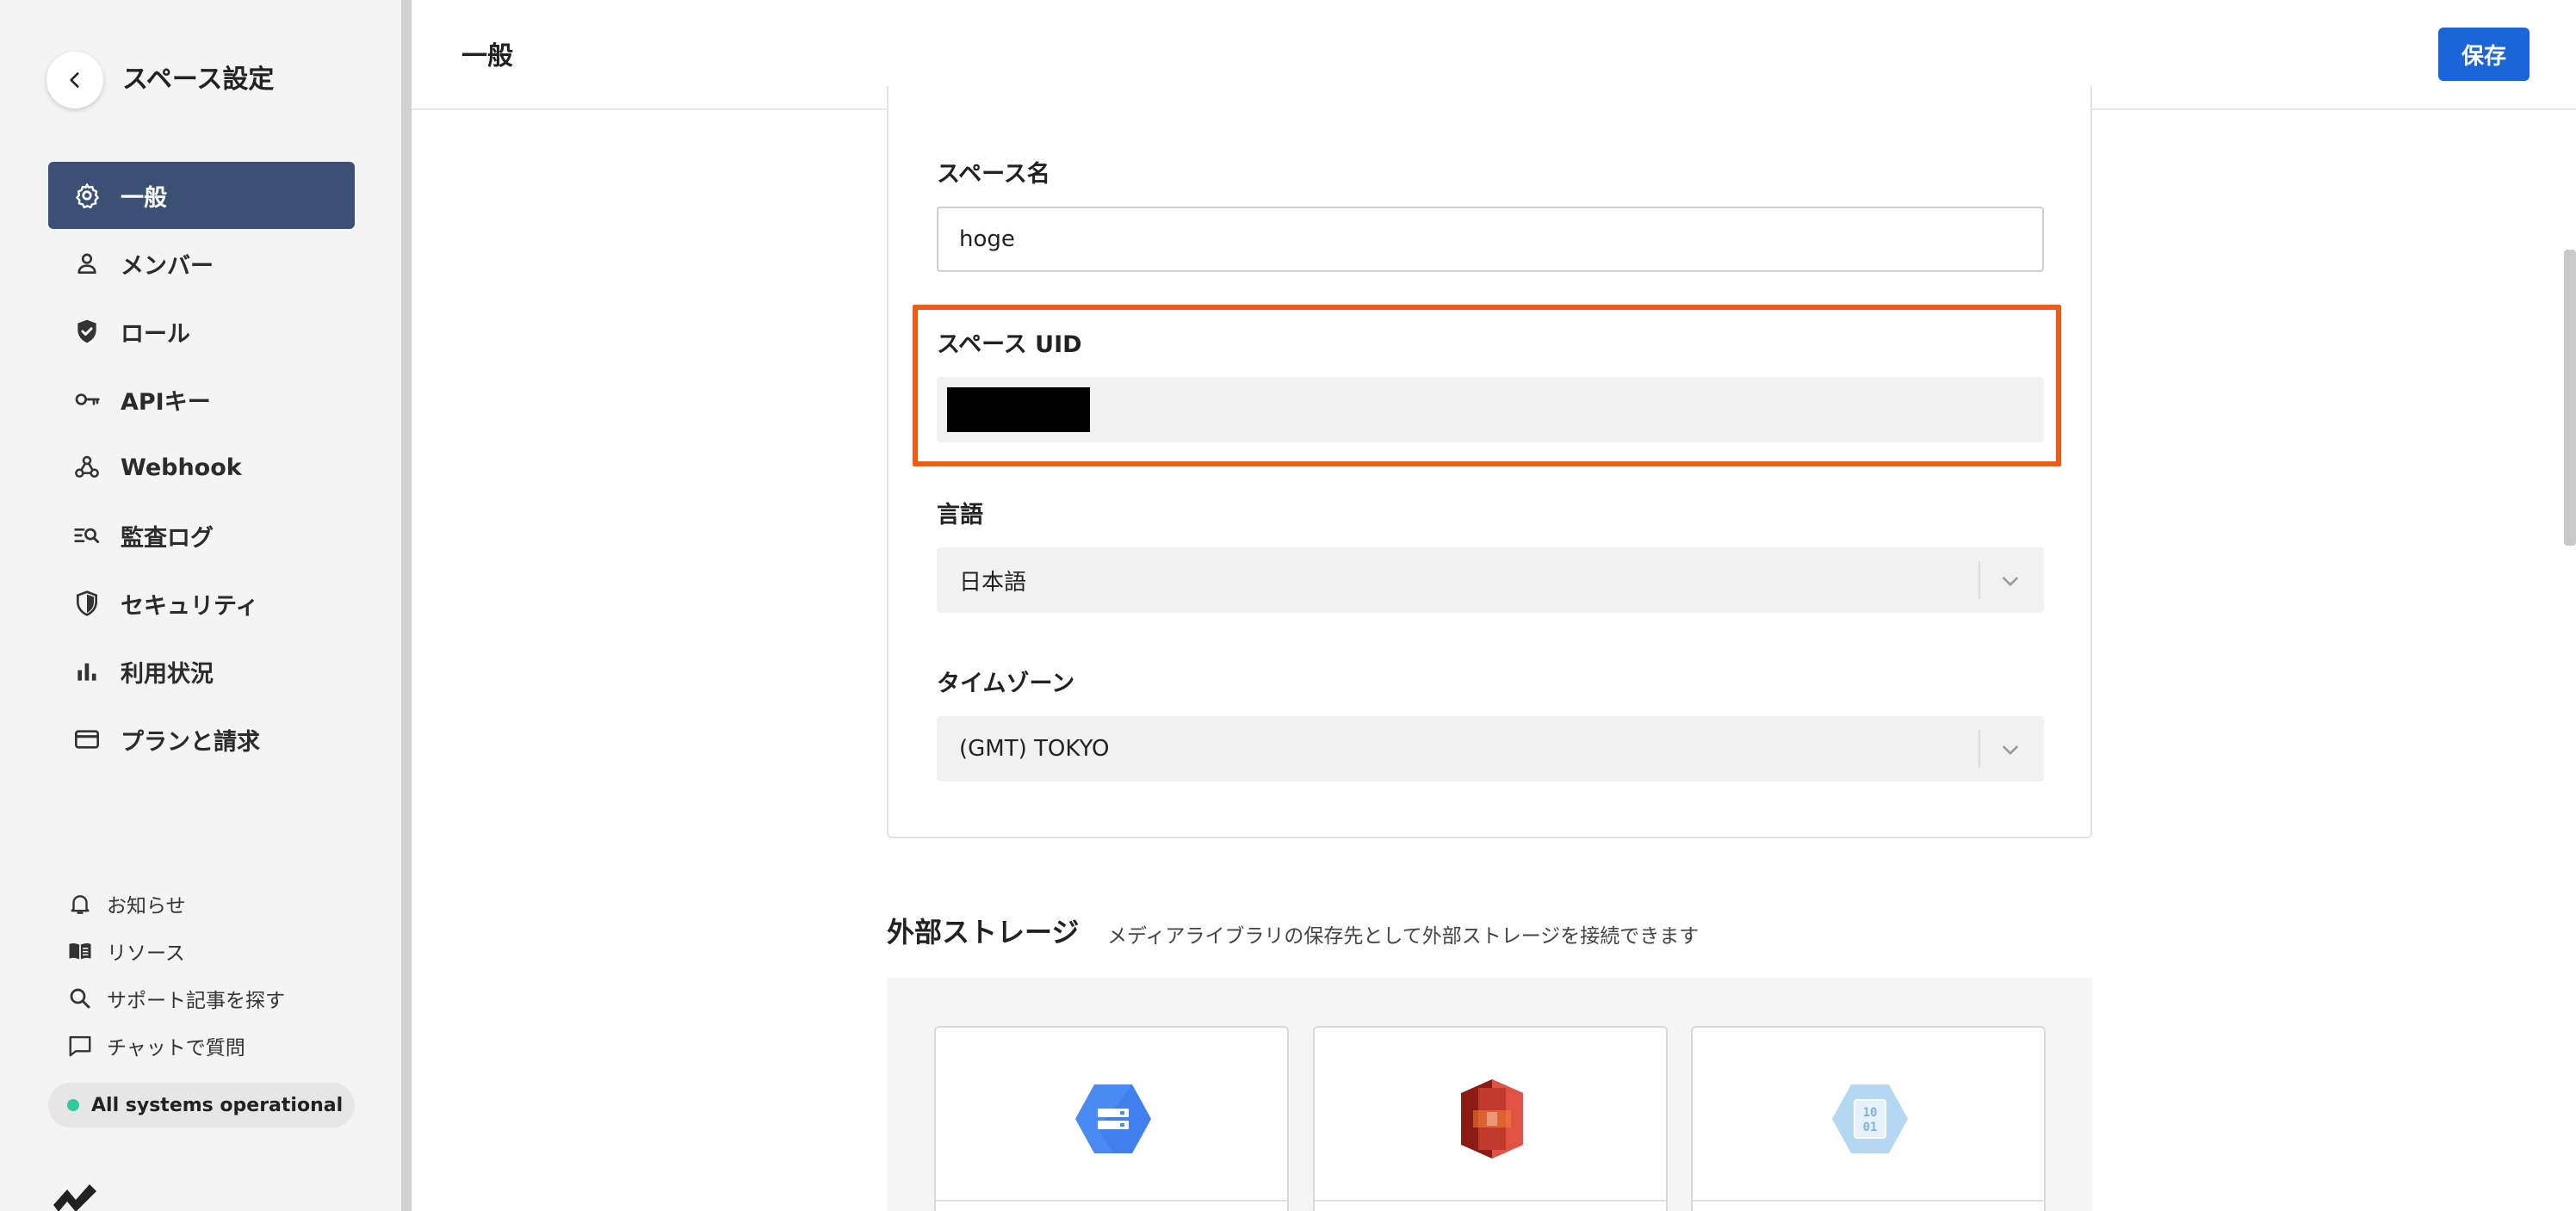 The width and height of the screenshot is (2576, 1211). What do you see at coordinates (202, 195) in the screenshot?
I see `nav-item-general: 一般` at bounding box center [202, 195].